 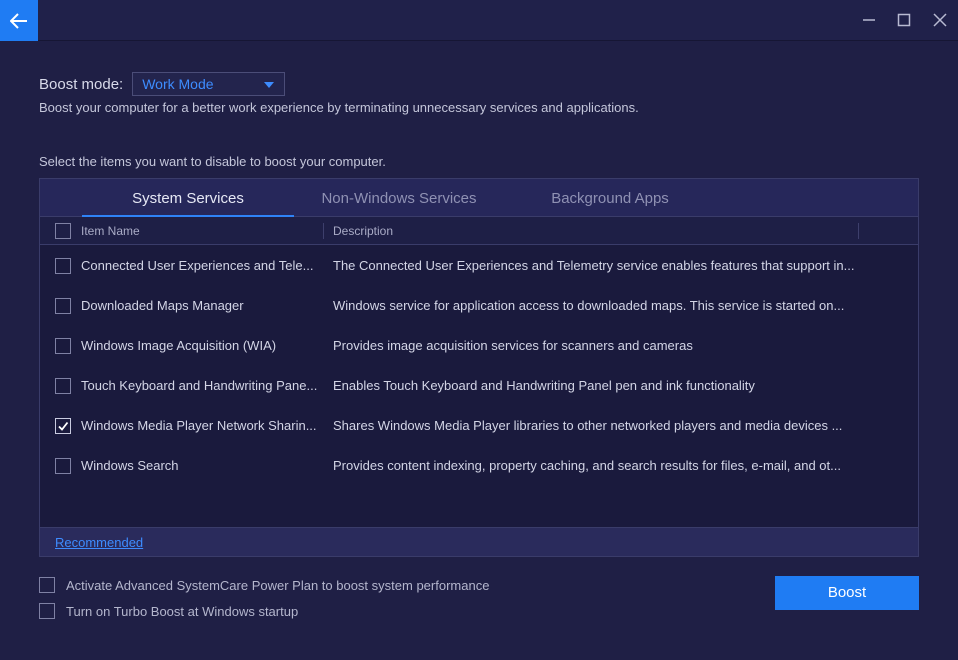 I want to click on maximize-icon, so click(x=904, y=20).